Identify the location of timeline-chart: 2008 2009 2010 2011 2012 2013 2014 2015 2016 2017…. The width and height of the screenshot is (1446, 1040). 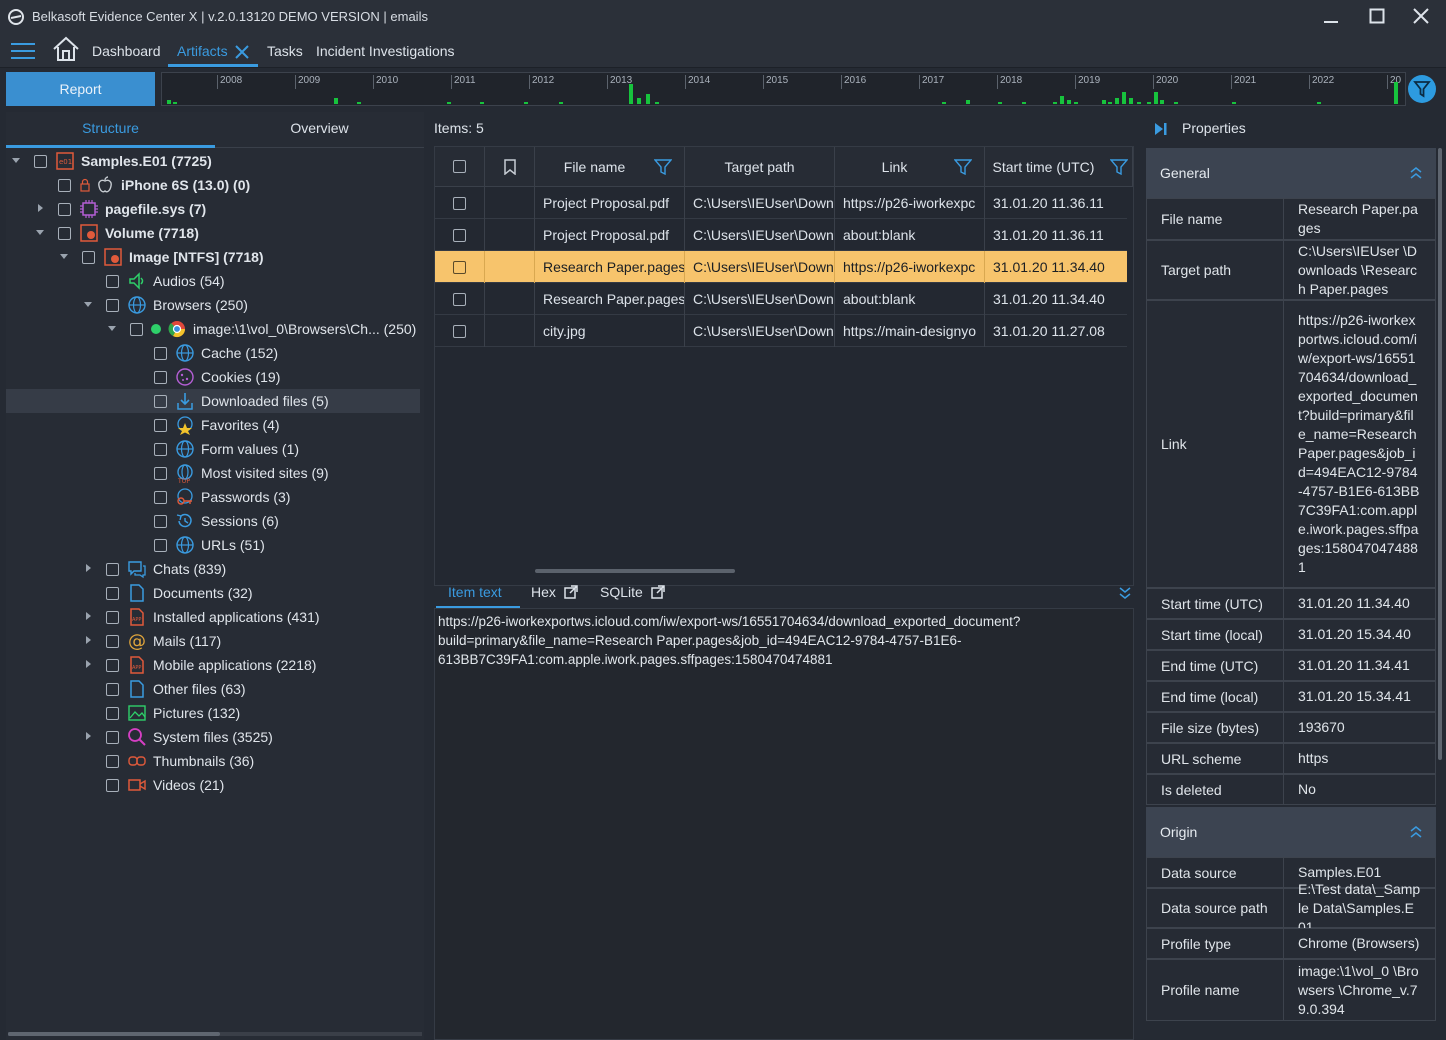
(783, 89).